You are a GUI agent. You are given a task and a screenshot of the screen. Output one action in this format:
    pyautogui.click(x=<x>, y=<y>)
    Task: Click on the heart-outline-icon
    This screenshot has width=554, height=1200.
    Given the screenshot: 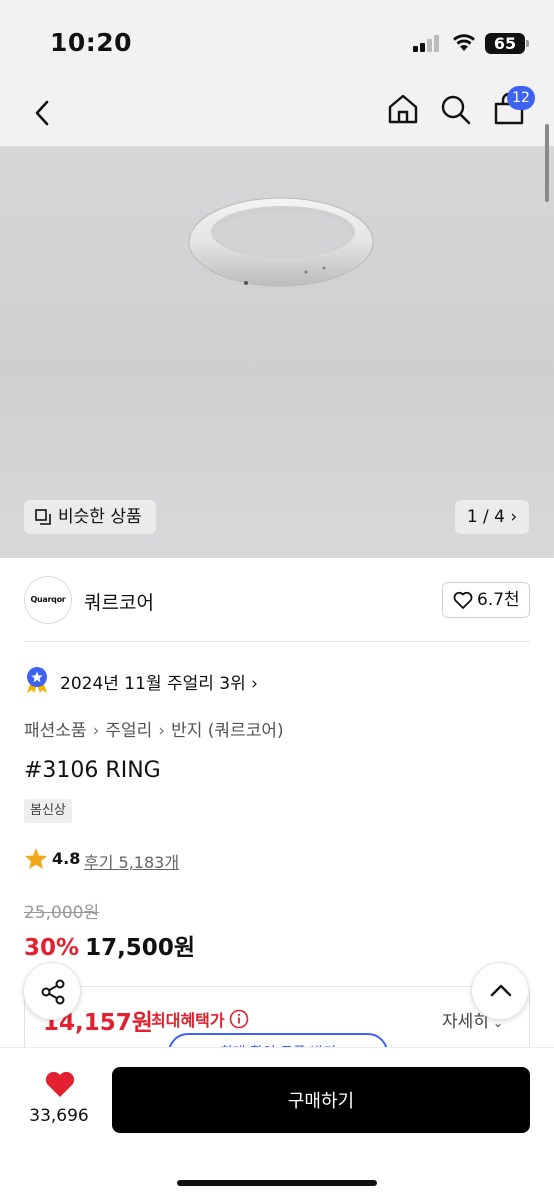 What is the action you would take?
    pyautogui.click(x=463, y=600)
    